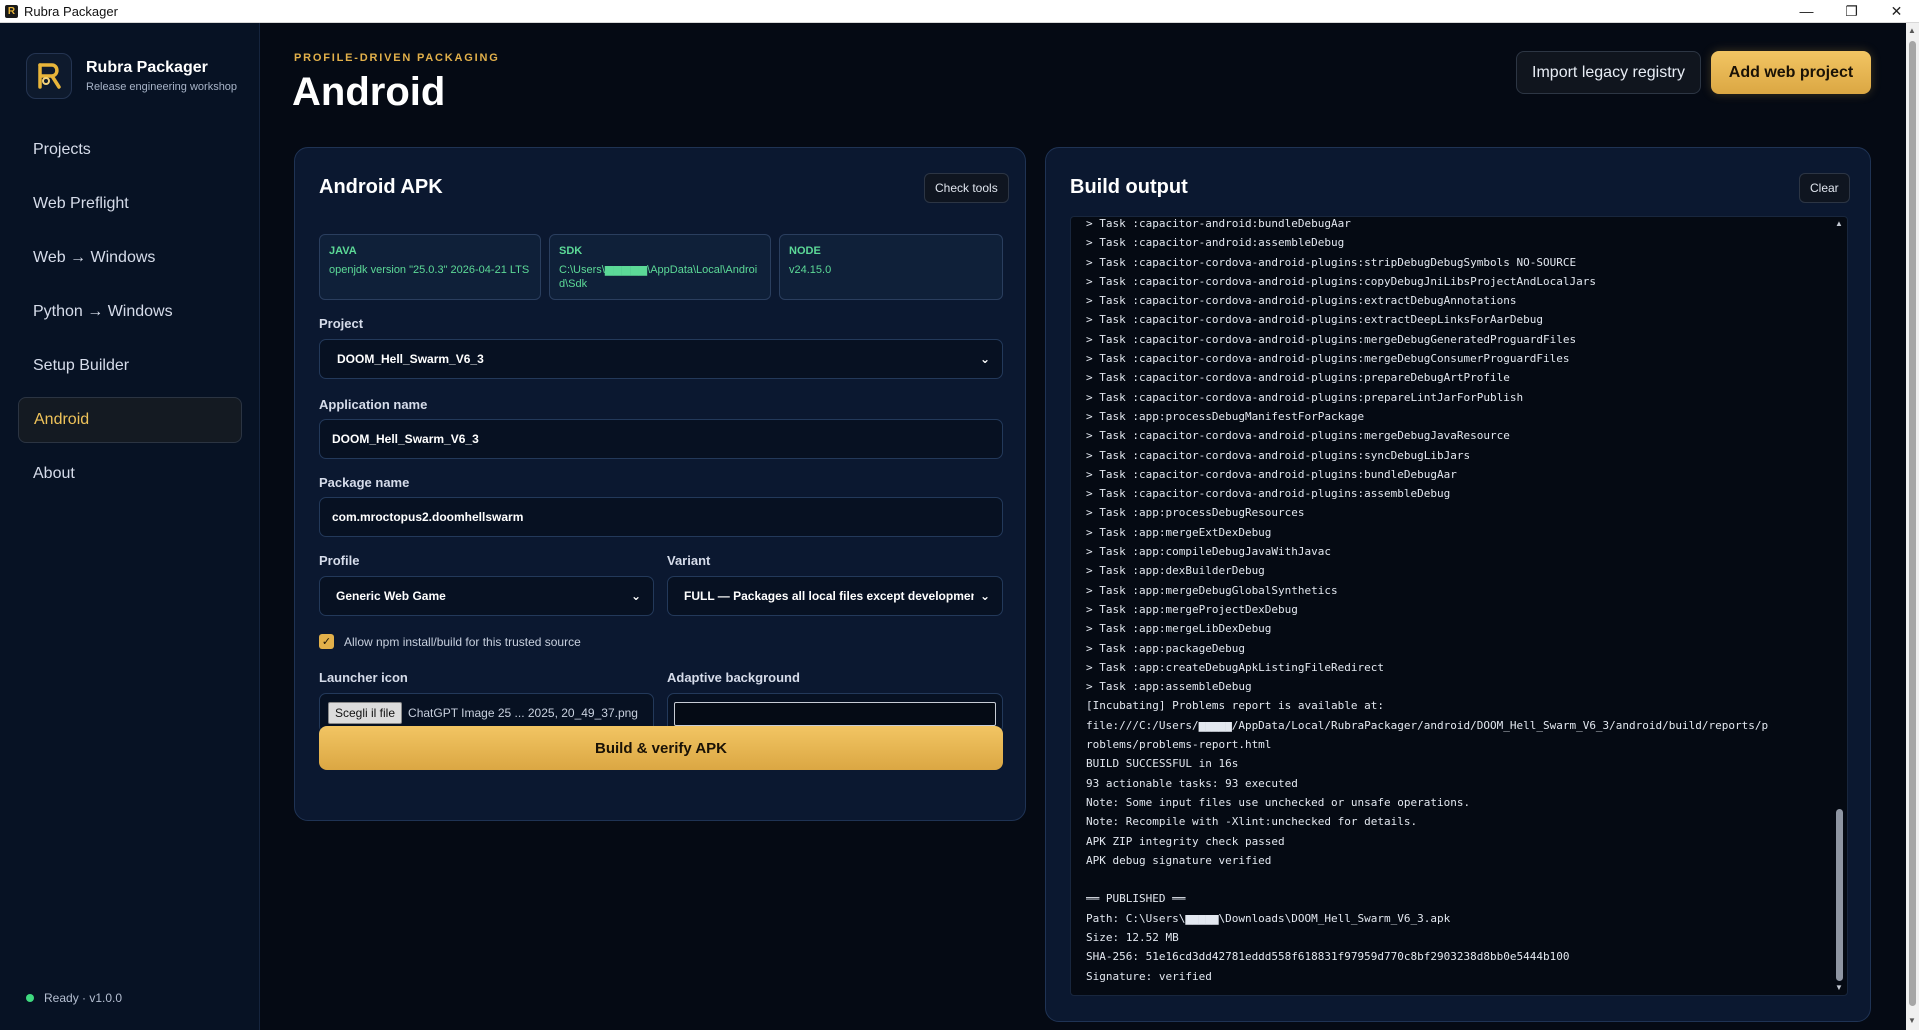 Image resolution: width=1919 pixels, height=1030 pixels. I want to click on status-dot-icon, so click(30, 998).